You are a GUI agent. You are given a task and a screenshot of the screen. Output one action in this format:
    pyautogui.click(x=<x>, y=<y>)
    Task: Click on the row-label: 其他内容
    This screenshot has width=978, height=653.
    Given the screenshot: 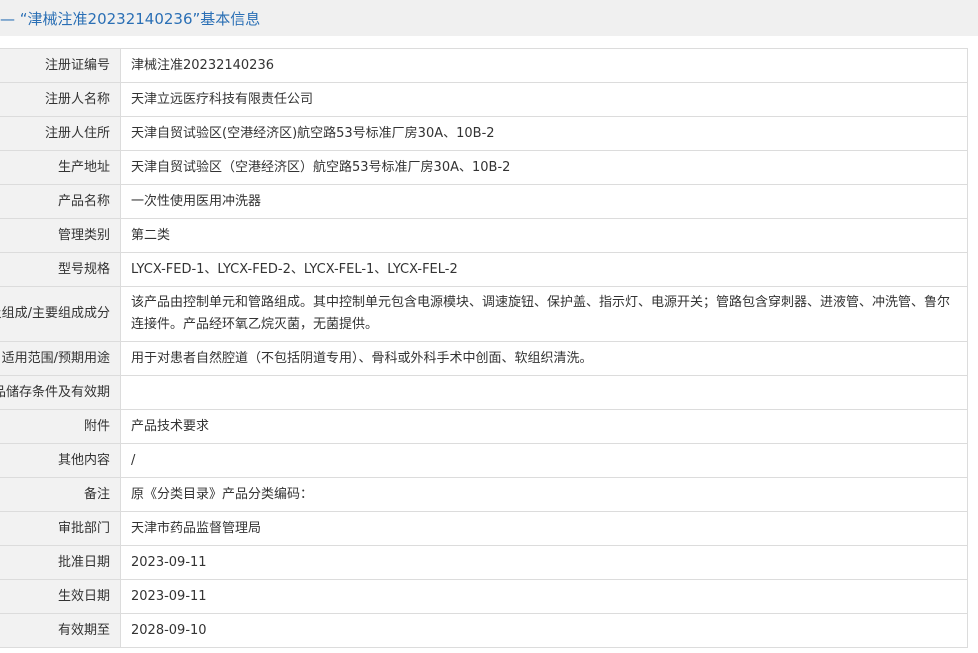 What is the action you would take?
    pyautogui.click(x=60, y=460)
    